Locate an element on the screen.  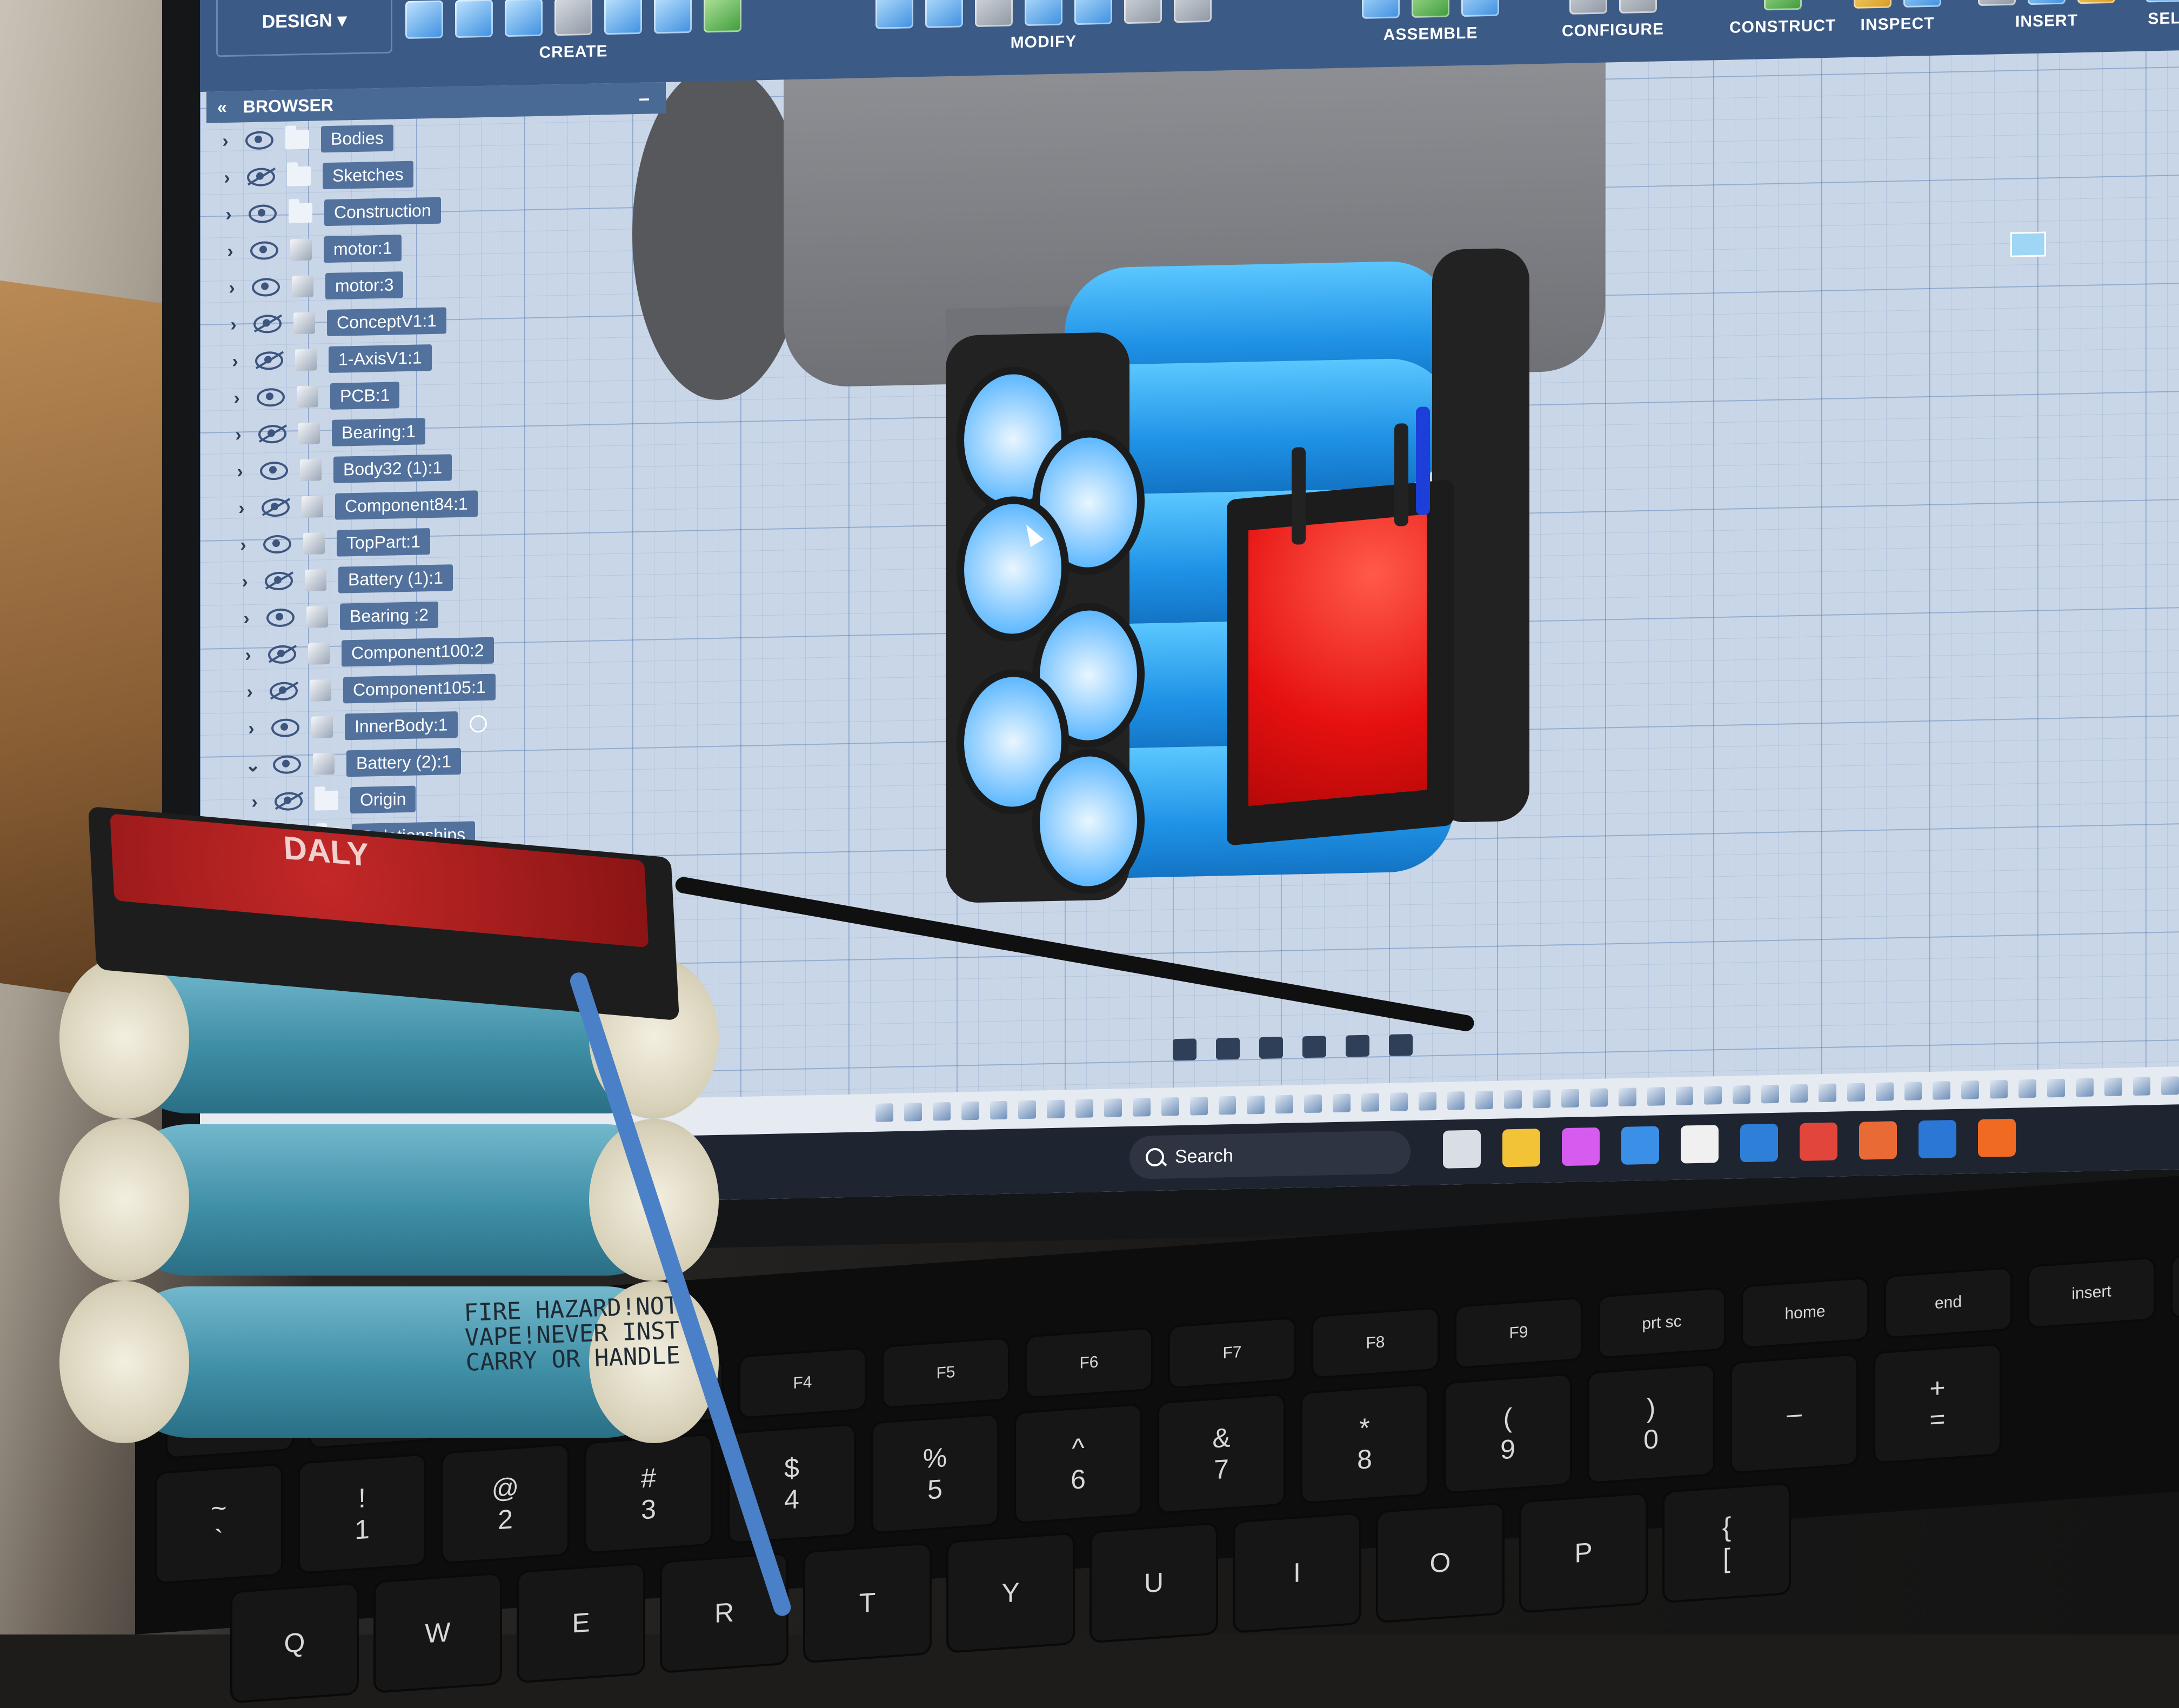
fusion-icon is located at coordinates (1997, 1138).